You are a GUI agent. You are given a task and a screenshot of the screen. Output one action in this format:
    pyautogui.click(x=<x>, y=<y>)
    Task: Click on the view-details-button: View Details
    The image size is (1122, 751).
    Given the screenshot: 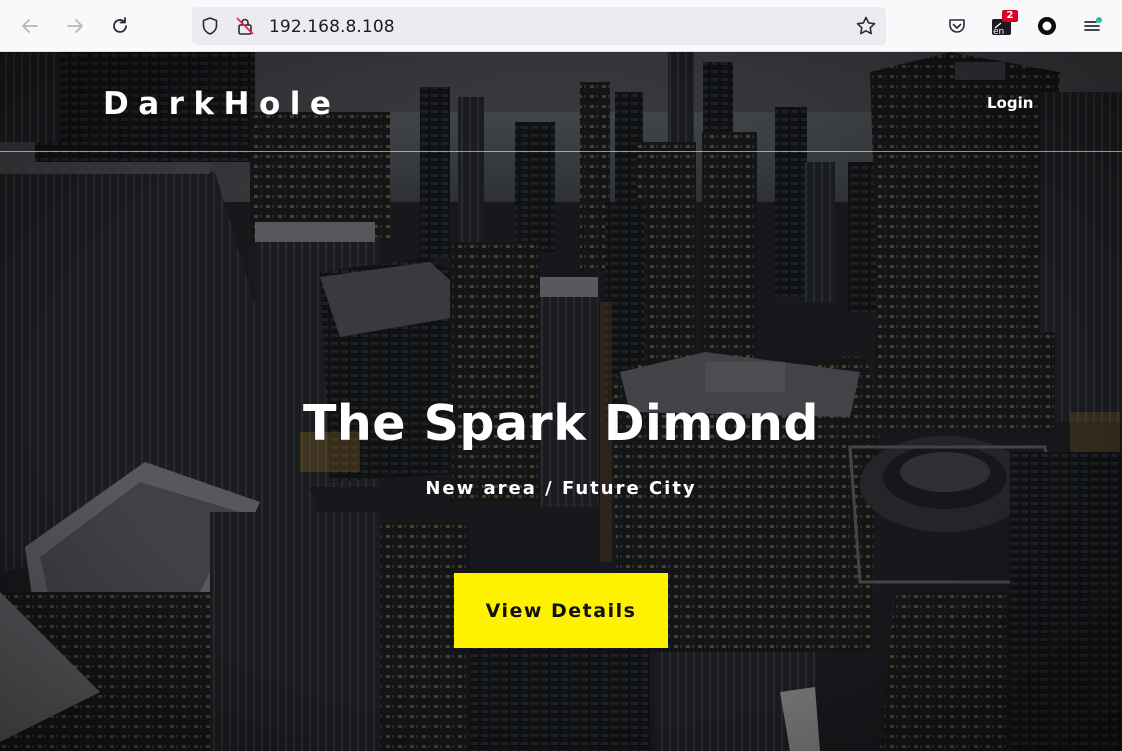 What is the action you would take?
    pyautogui.click(x=561, y=610)
    